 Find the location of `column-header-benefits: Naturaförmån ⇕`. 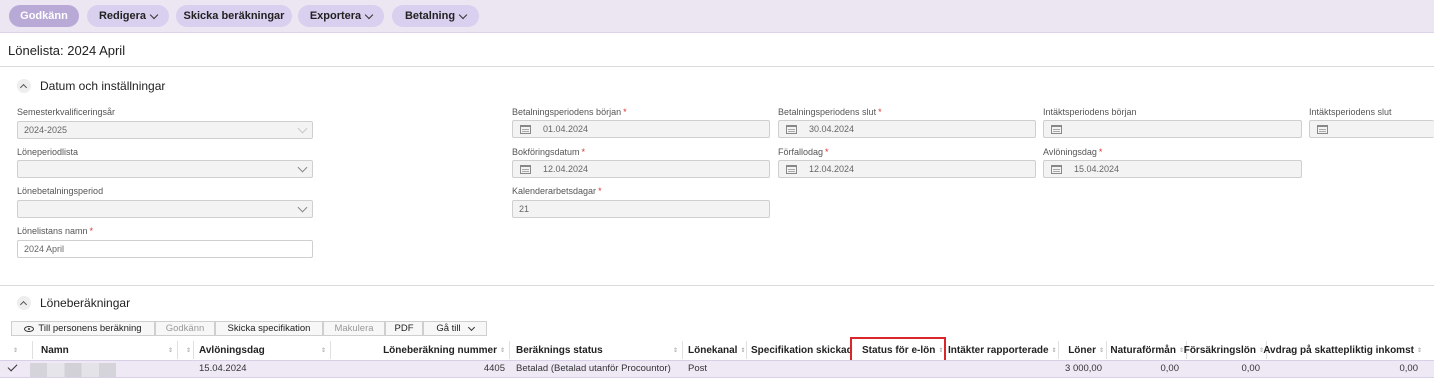

column-header-benefits: Naturaförmån ⇕ is located at coordinates (1146, 350).